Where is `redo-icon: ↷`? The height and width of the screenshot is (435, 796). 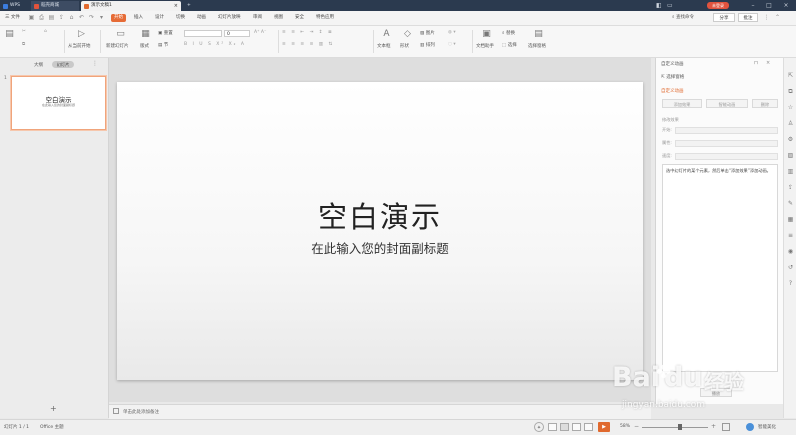
redo-icon: ↷ is located at coordinates (91, 17).